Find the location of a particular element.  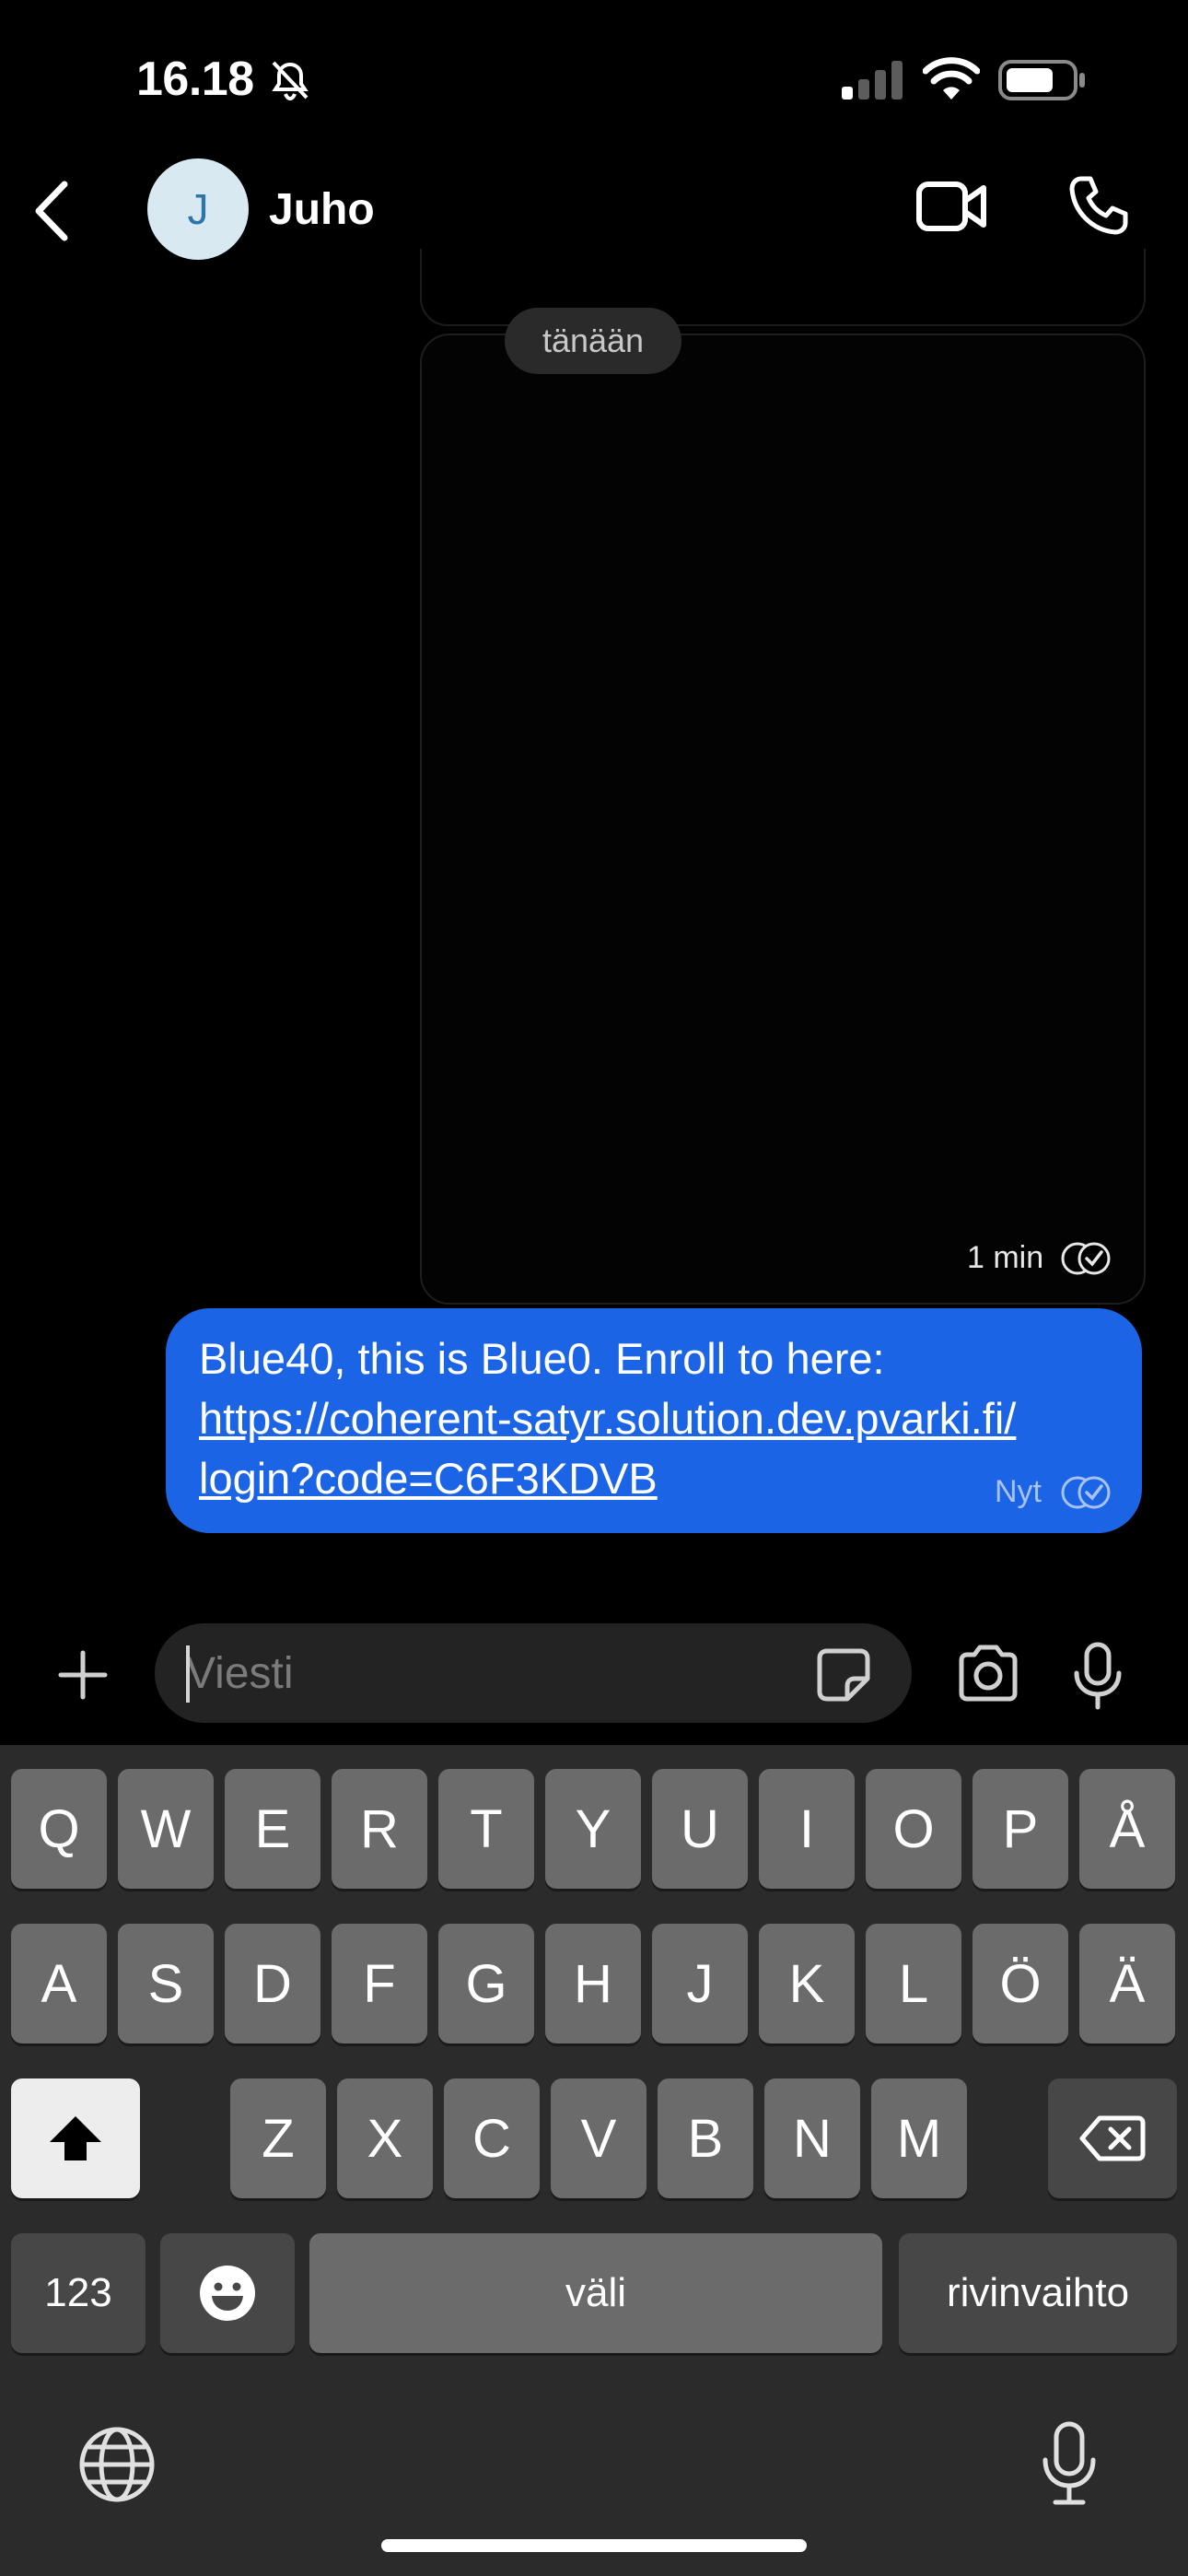

status-time: 16.18 is located at coordinates (195, 79).